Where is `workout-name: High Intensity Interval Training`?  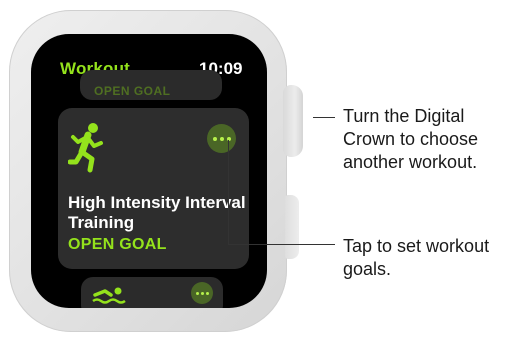
workout-name: High Intensity Interval Training is located at coordinates (157, 212).